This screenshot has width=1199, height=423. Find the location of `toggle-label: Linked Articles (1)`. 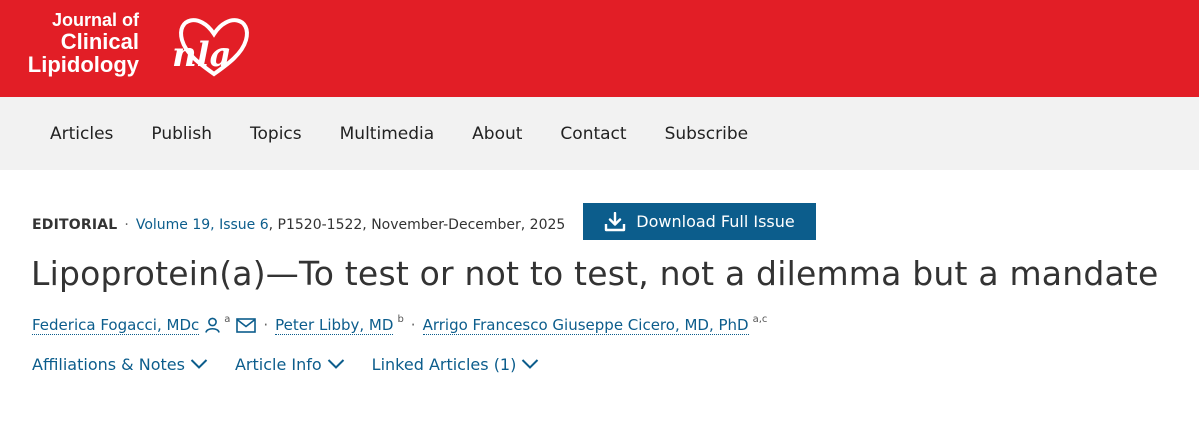

toggle-label: Linked Articles (1) is located at coordinates (444, 364).